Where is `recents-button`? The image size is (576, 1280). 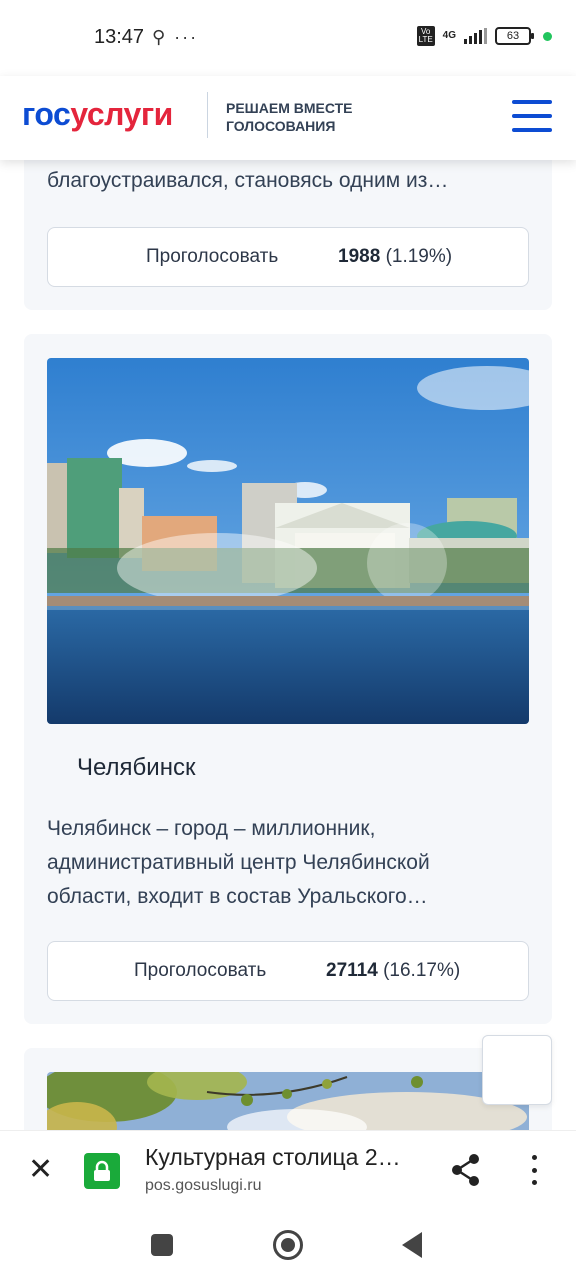 recents-button is located at coordinates (162, 1245).